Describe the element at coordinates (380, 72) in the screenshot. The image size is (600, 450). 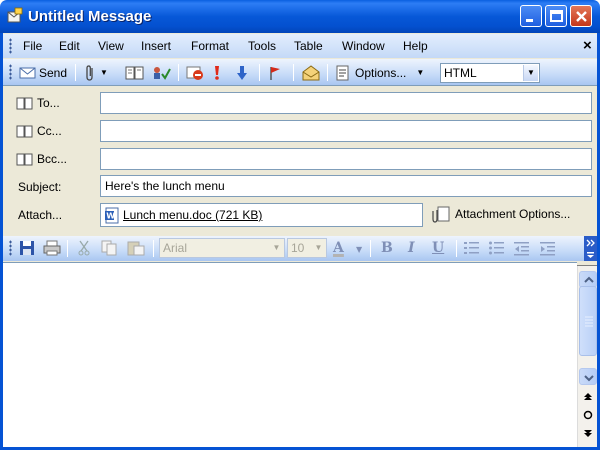
I see `options-button: Options... ▼` at that location.